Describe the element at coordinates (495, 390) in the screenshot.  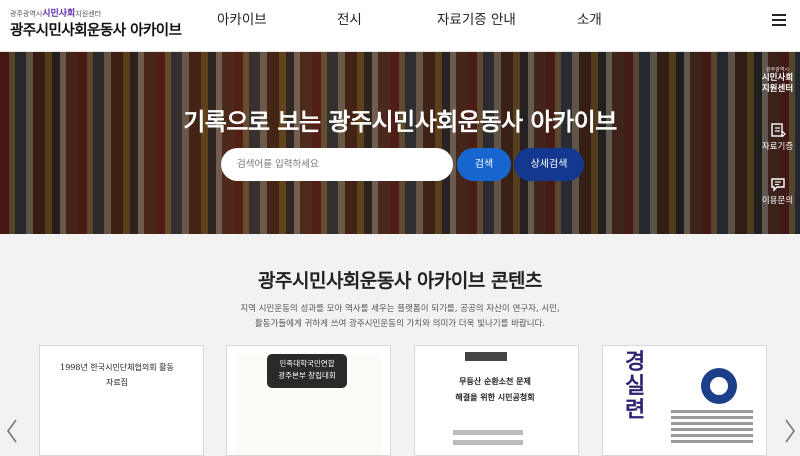
I see `card-3-text: 무등산 순환소천 문제 해결을 위한 시민공청회` at that location.